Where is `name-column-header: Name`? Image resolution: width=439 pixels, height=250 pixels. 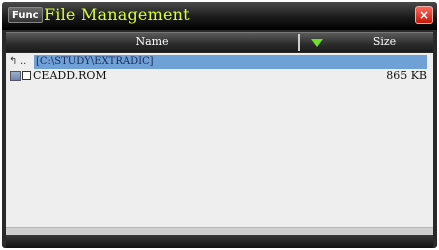 name-column-header: Name is located at coordinates (152, 42).